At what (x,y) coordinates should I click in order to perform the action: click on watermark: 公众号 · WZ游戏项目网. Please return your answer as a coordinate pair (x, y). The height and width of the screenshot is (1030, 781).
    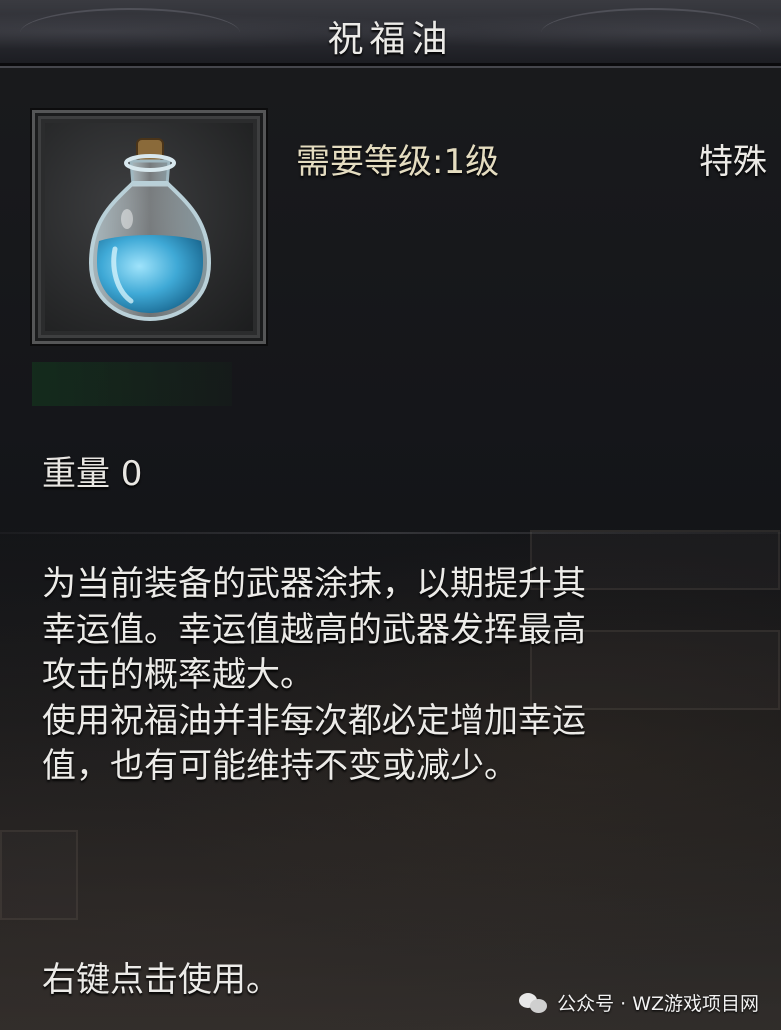
    Looking at the image, I should click on (639, 1002).